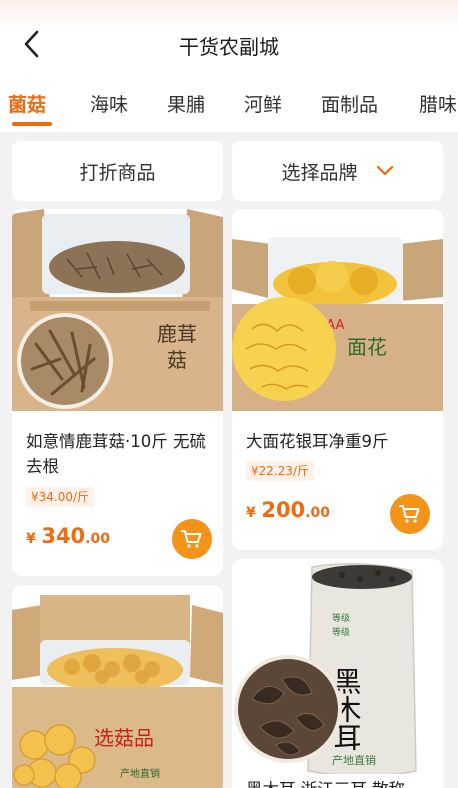  What do you see at coordinates (124, 738) in the screenshot?
I see `box-label: 选菇品` at bounding box center [124, 738].